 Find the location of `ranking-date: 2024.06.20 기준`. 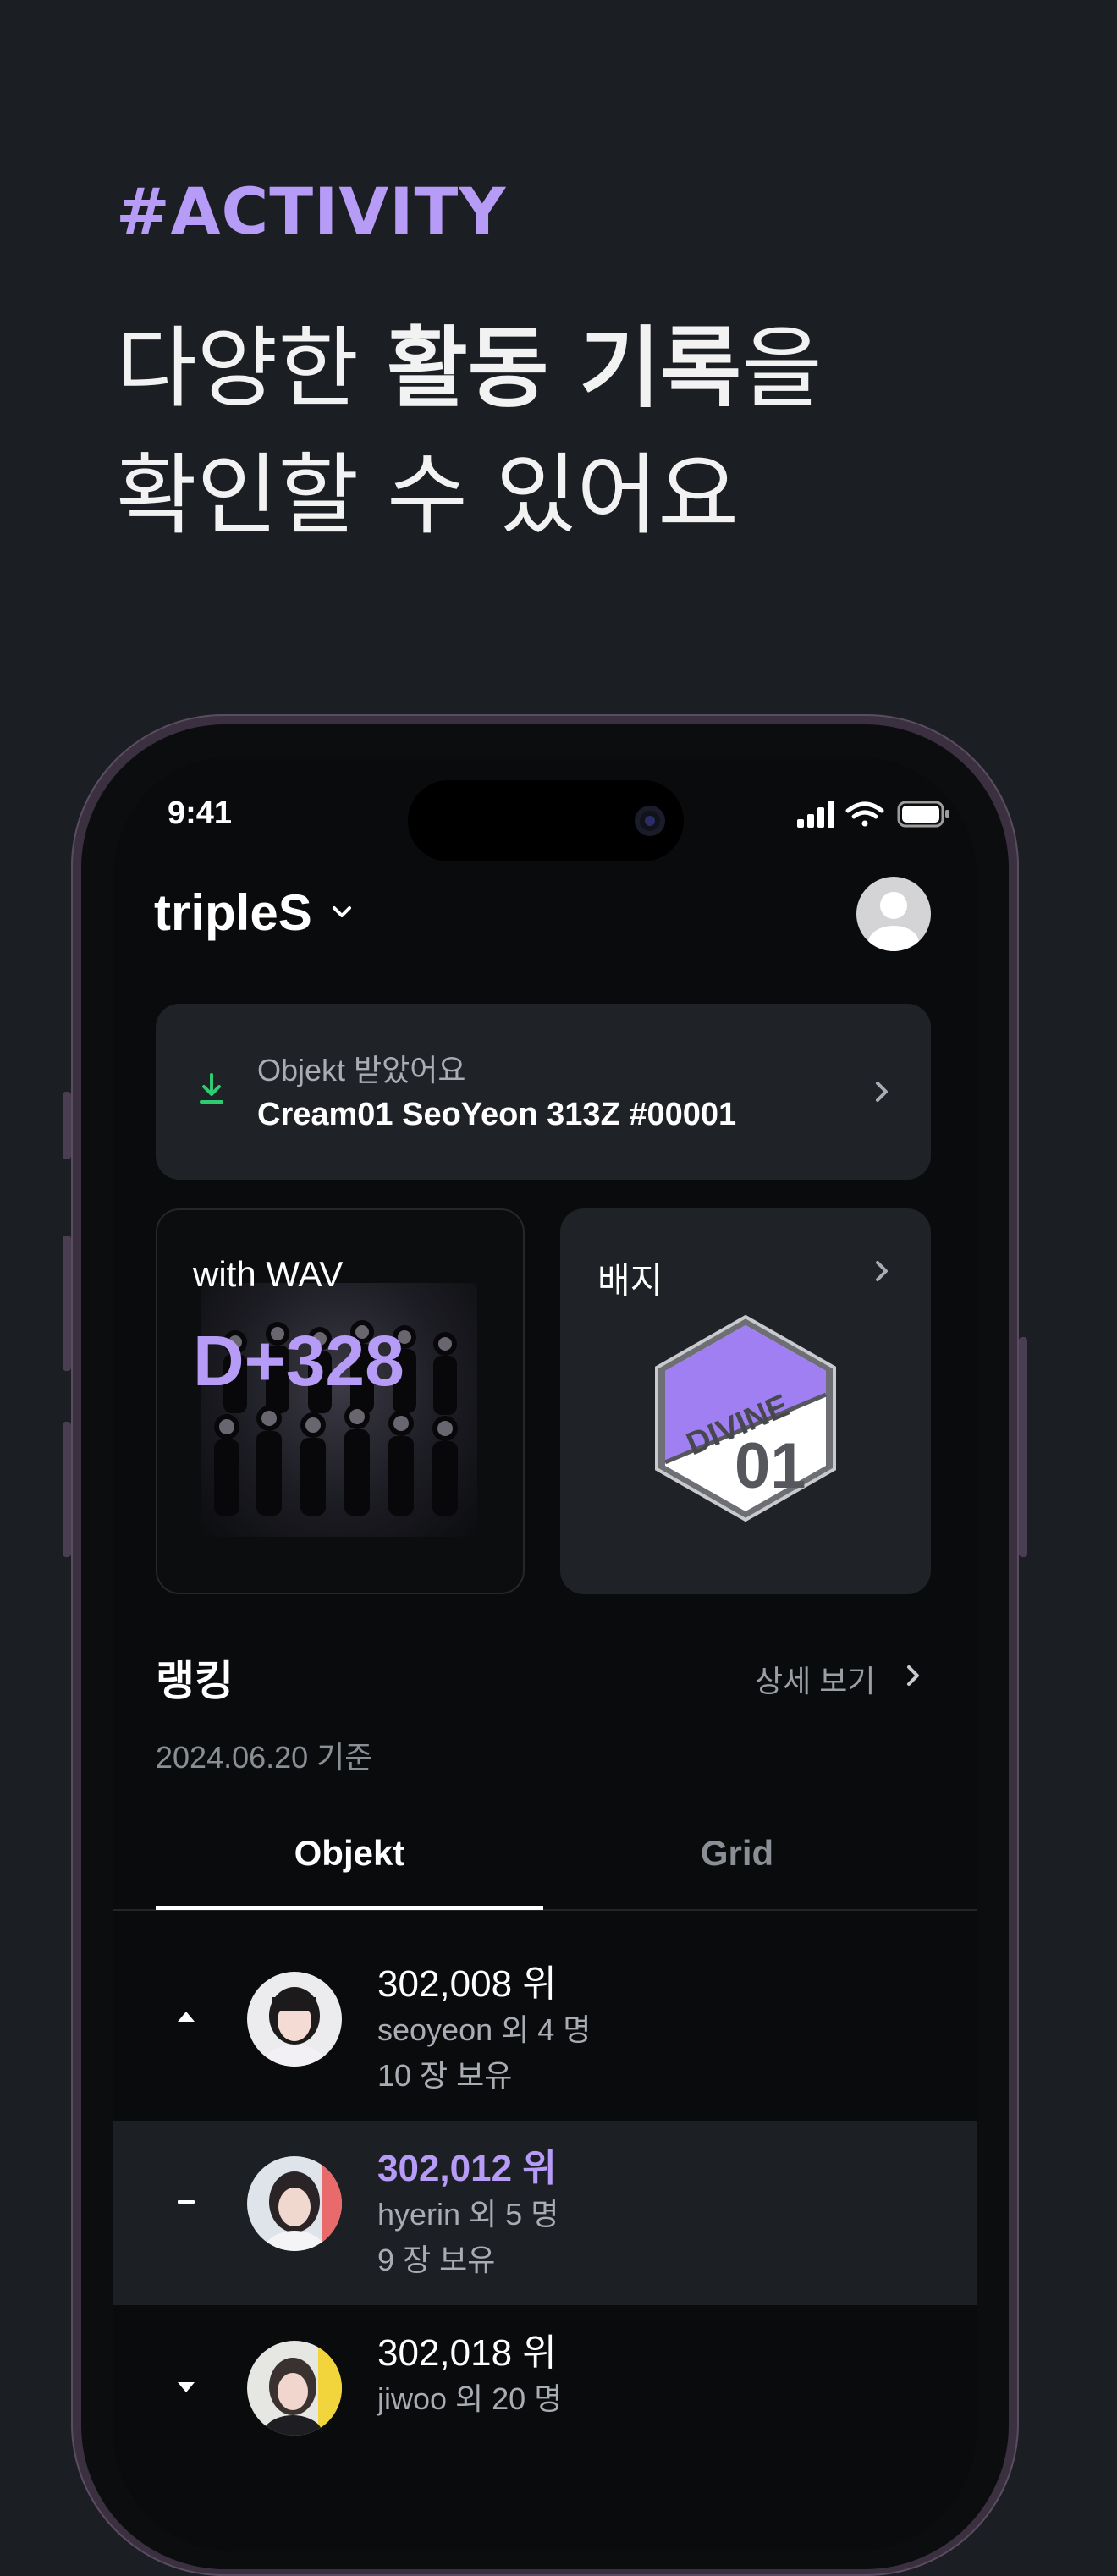

ranking-date: 2024.06.20 기준 is located at coordinates (264, 1757).